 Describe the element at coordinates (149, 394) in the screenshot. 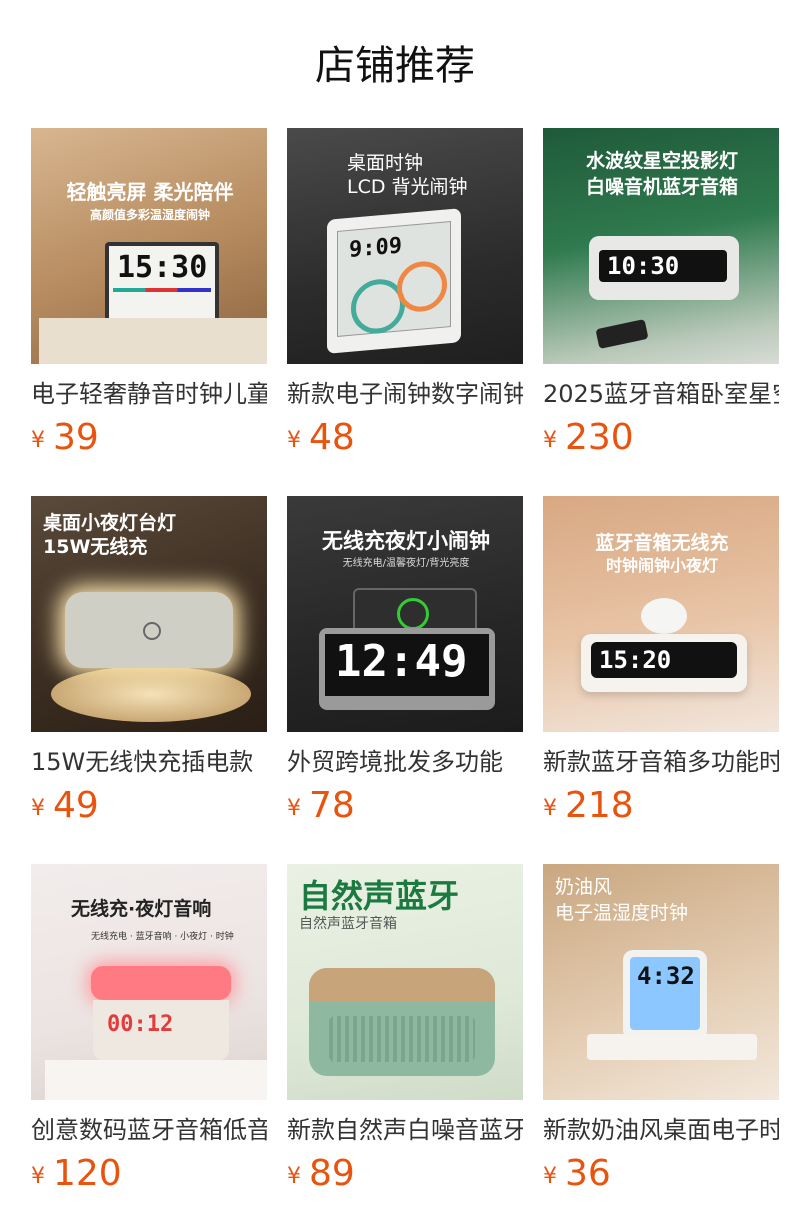

I see `product-name: 电子轻奢静音时钟儿童` at that location.